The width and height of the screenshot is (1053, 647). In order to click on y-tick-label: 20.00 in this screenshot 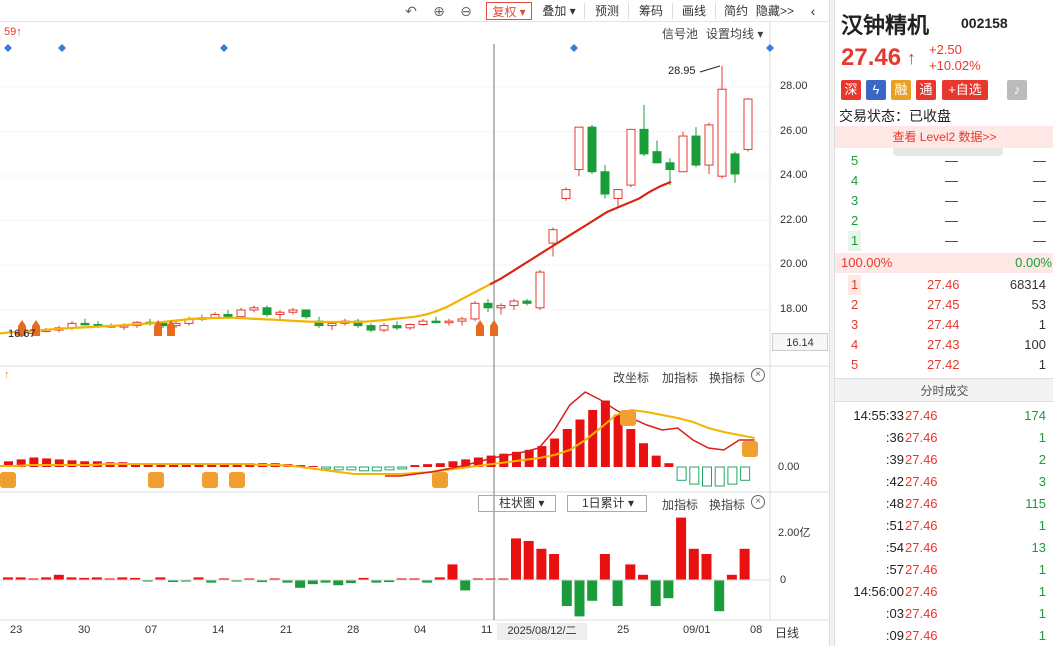, I will do `click(794, 264)`.